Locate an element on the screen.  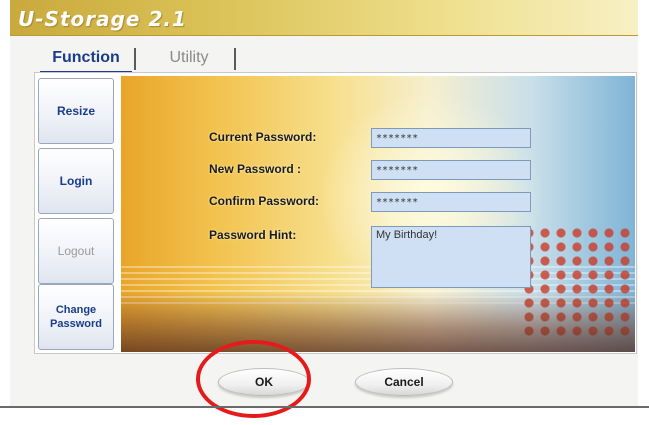
function-sidebar: Resize Login Logout Change Password is located at coordinates (77, 214).